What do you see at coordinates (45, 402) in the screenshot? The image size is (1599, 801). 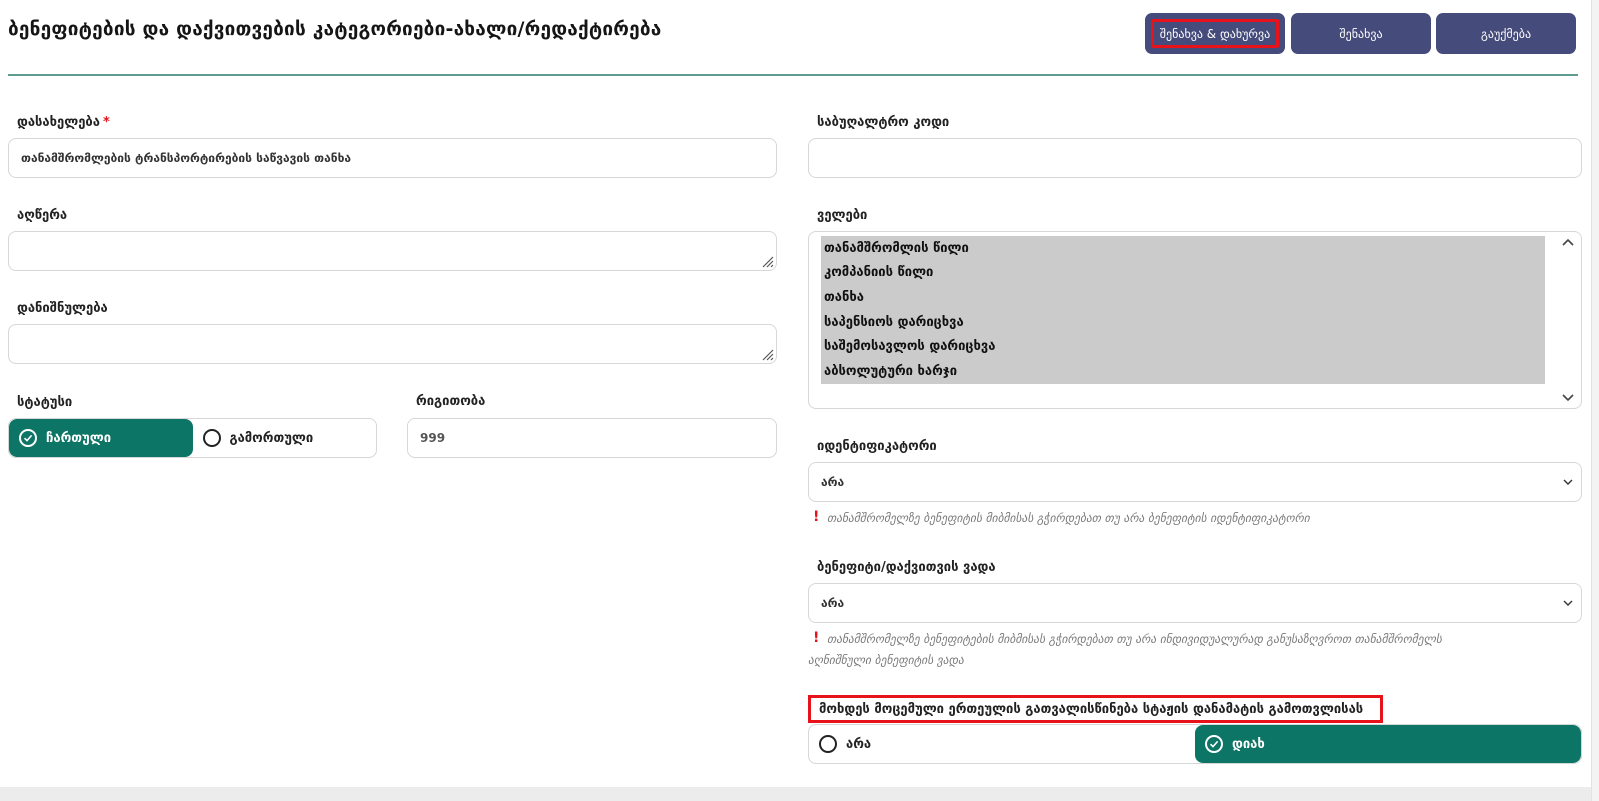 I see `status-label: სტატუსი` at bounding box center [45, 402].